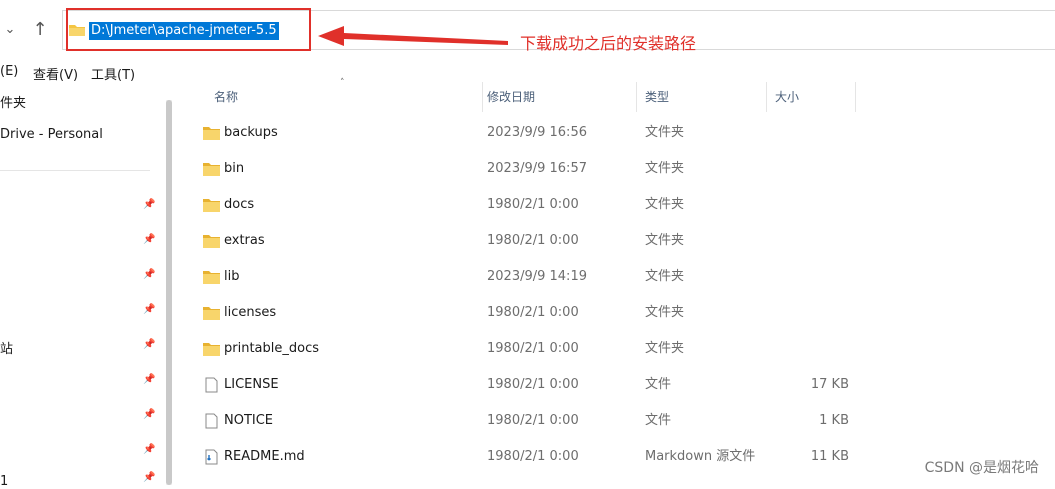 The height and width of the screenshot is (489, 1055). I want to click on file-date: 2023/9/9 16:57, so click(537, 168).